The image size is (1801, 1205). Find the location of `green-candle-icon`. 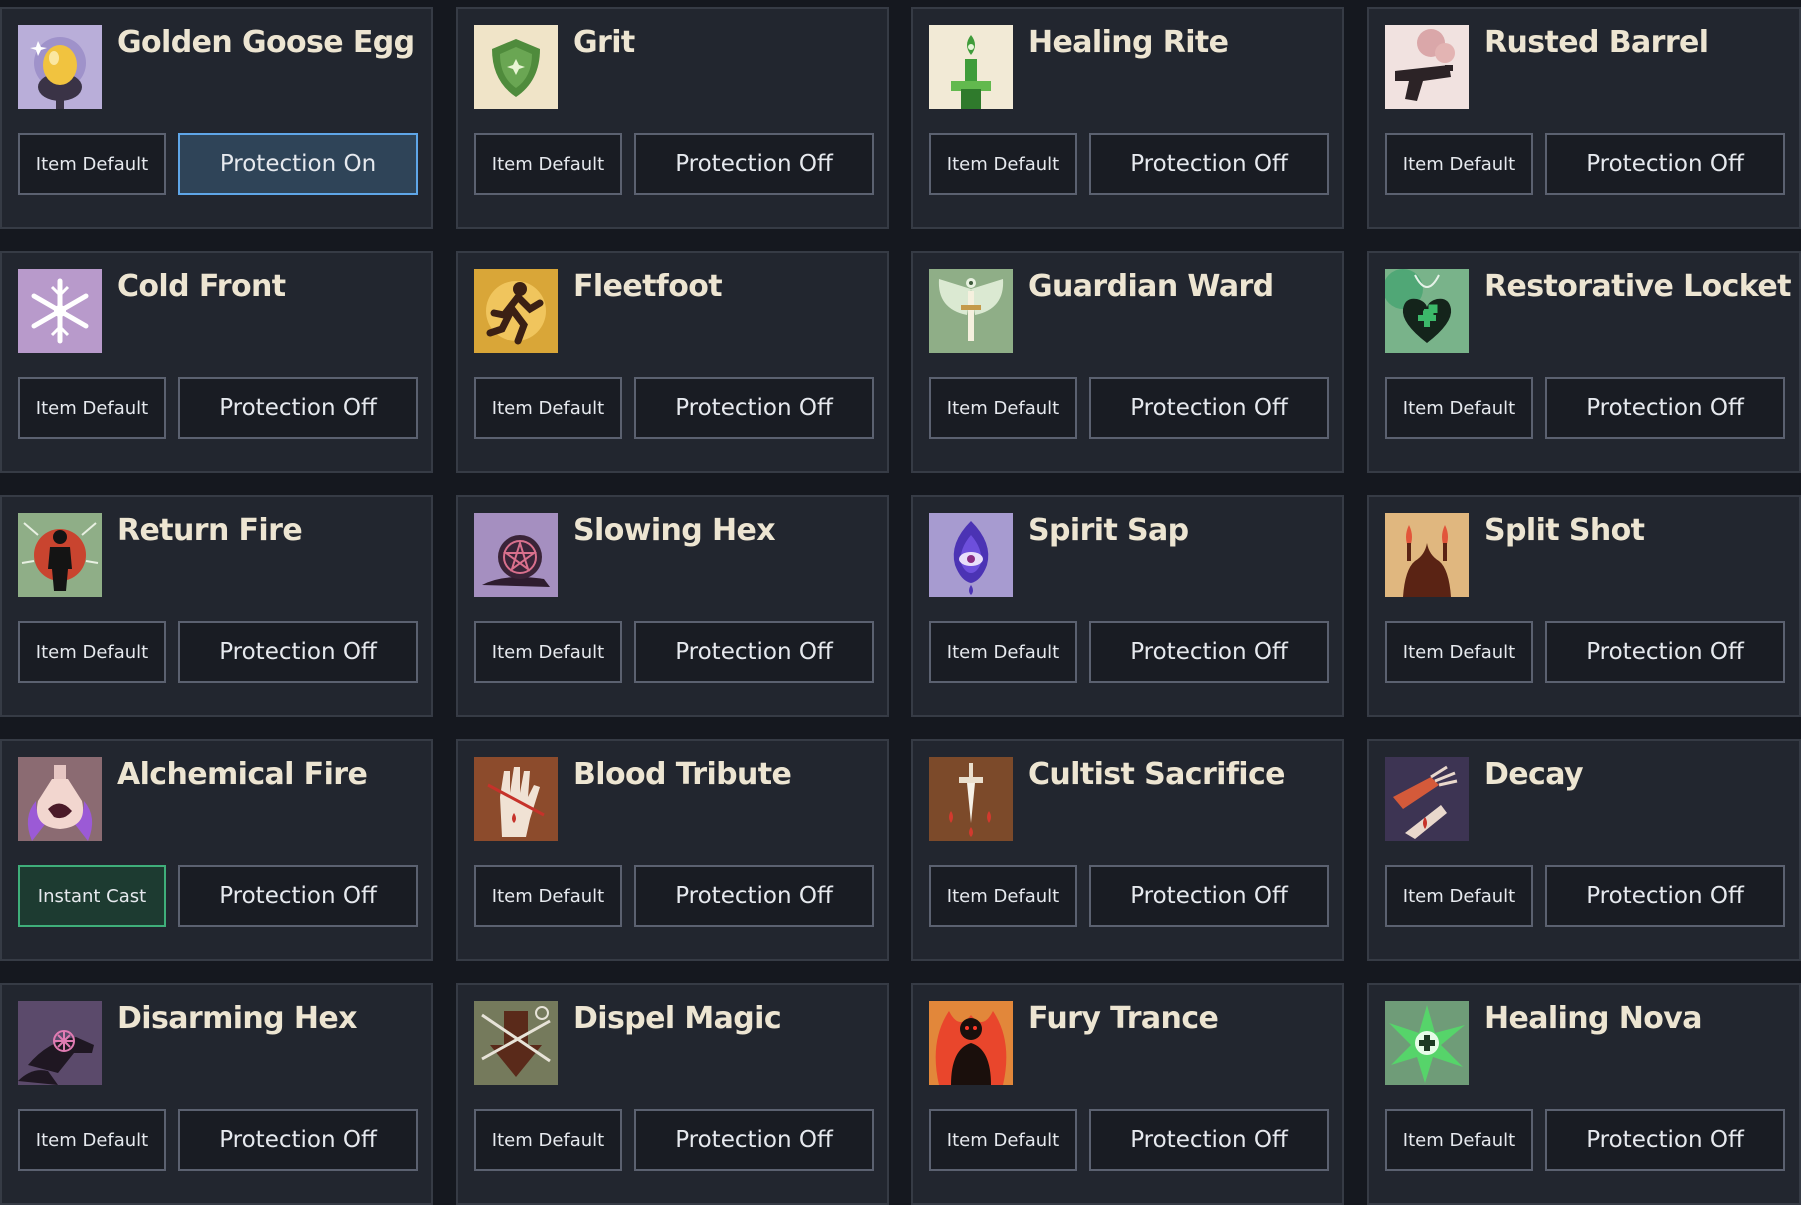

green-candle-icon is located at coordinates (971, 67).